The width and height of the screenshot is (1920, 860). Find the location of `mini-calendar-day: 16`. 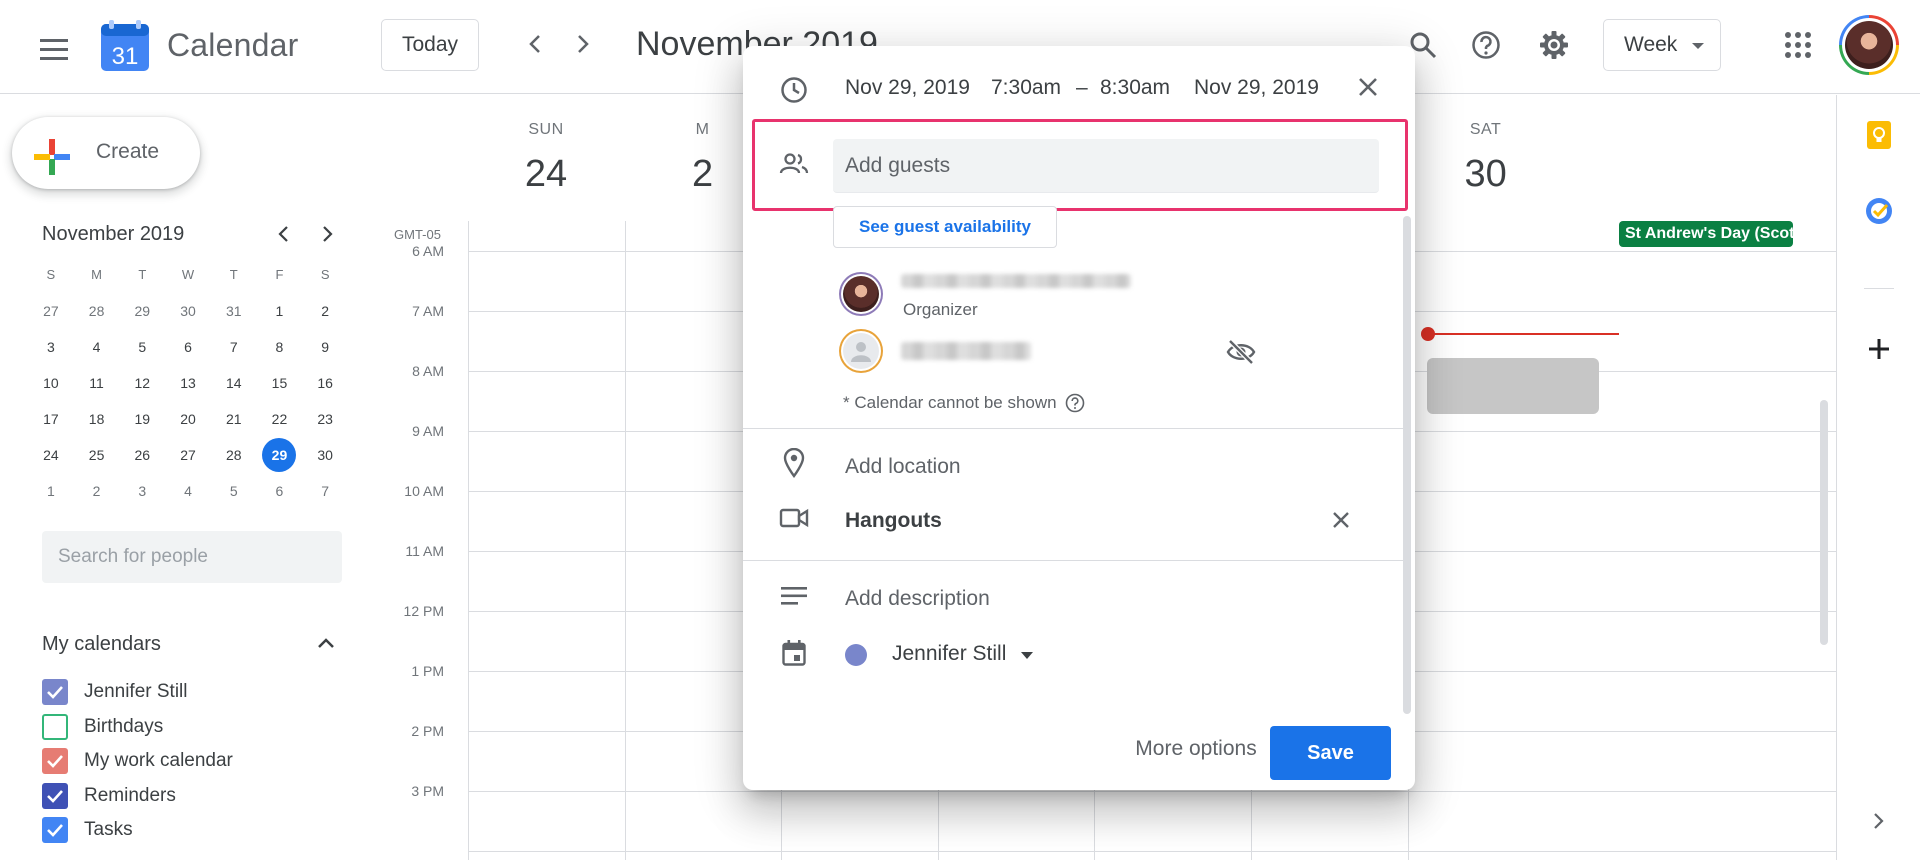

mini-calendar-day: 16 is located at coordinates (325, 383).